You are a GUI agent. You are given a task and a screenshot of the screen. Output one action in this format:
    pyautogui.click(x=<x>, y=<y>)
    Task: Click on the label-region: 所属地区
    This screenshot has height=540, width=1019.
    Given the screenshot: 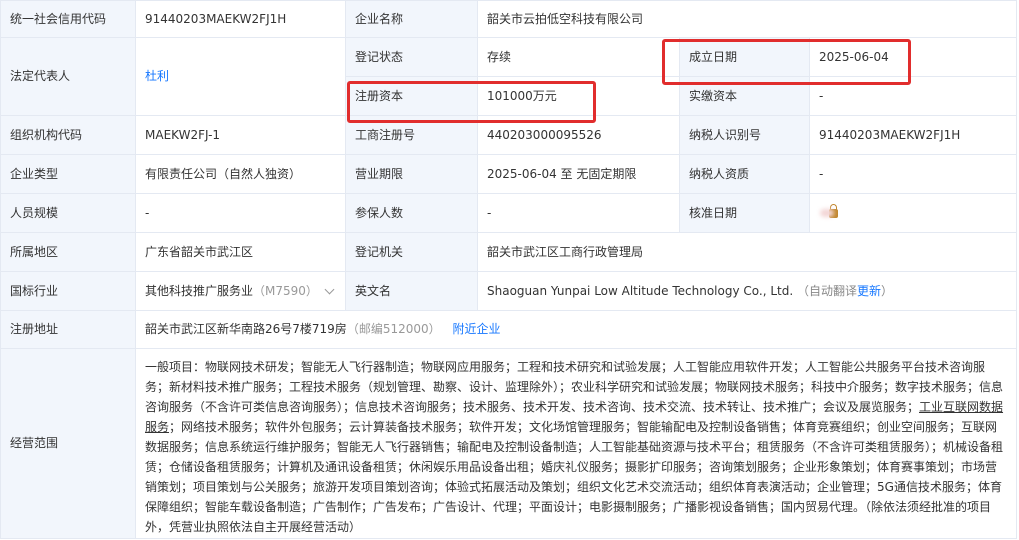 What is the action you would take?
    pyautogui.click(x=68, y=252)
    